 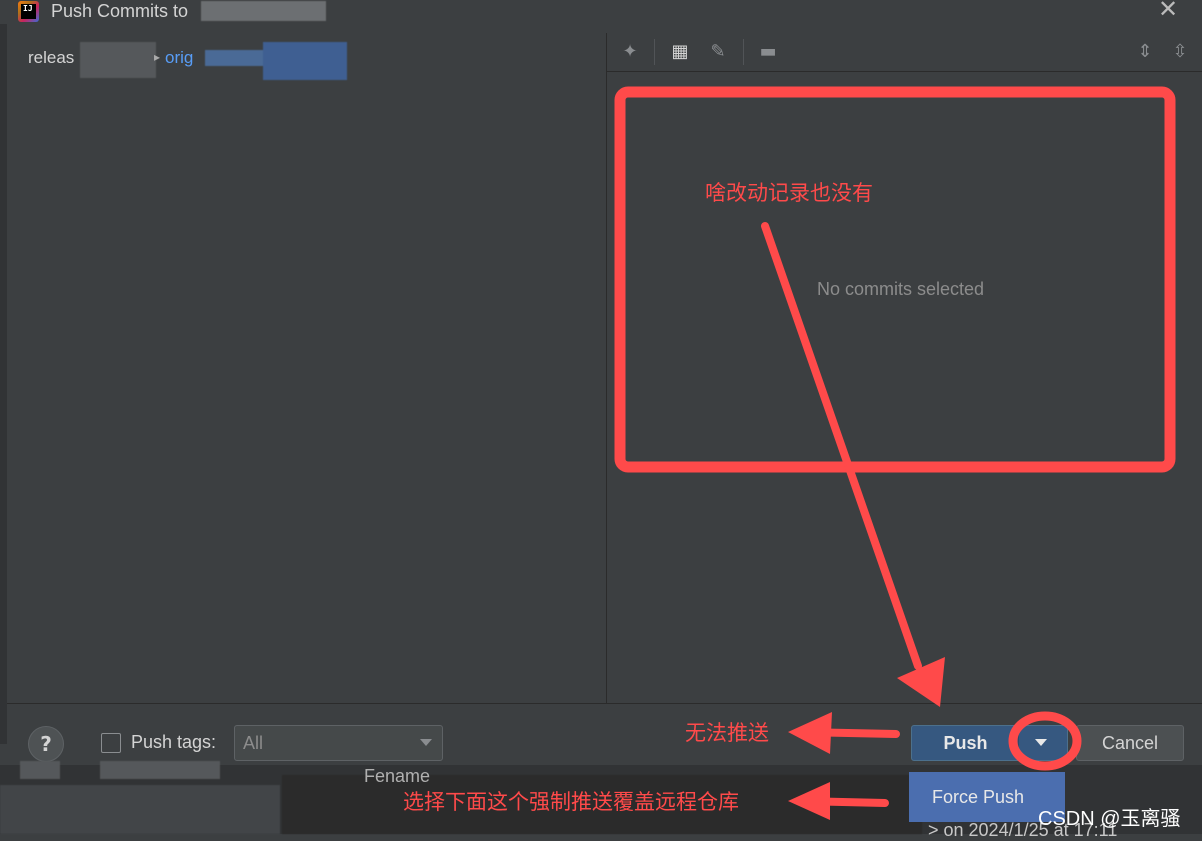 I want to click on redacted-branch, so click(x=118, y=60).